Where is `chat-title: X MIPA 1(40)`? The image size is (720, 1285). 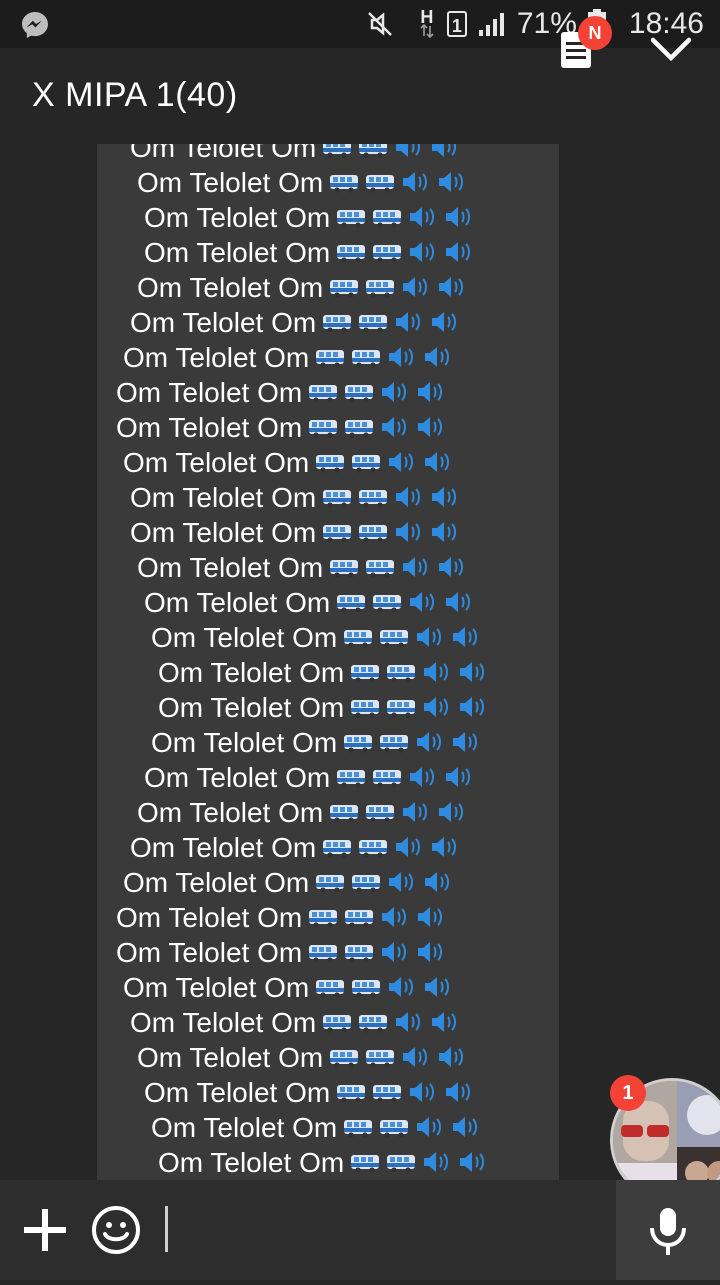
chat-title: X MIPA 1(40) is located at coordinates (135, 95).